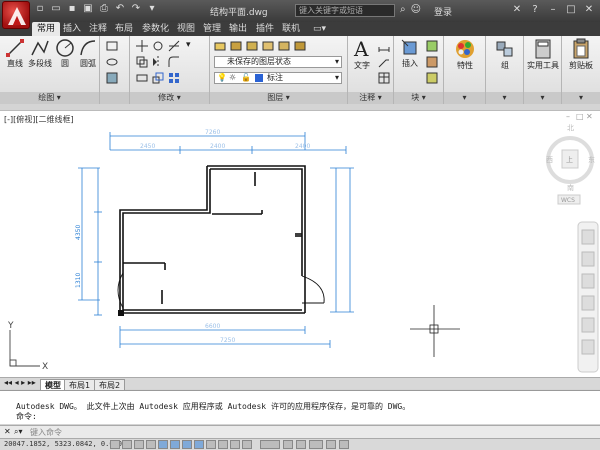  Describe the element at coordinates (192, 46) in the screenshot. I see `modify-dropdown-icon: ▾` at that location.